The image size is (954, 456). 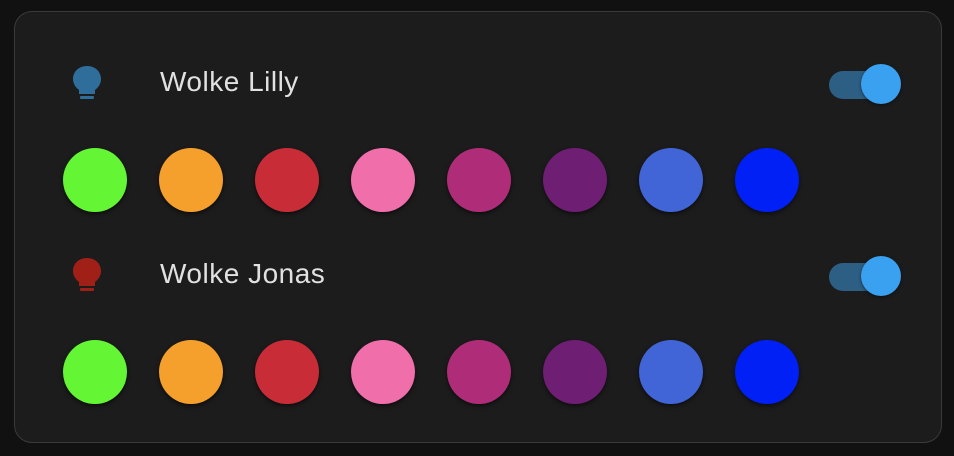 What do you see at coordinates (243, 273) in the screenshot?
I see `light-name: Wolke Jonas` at bounding box center [243, 273].